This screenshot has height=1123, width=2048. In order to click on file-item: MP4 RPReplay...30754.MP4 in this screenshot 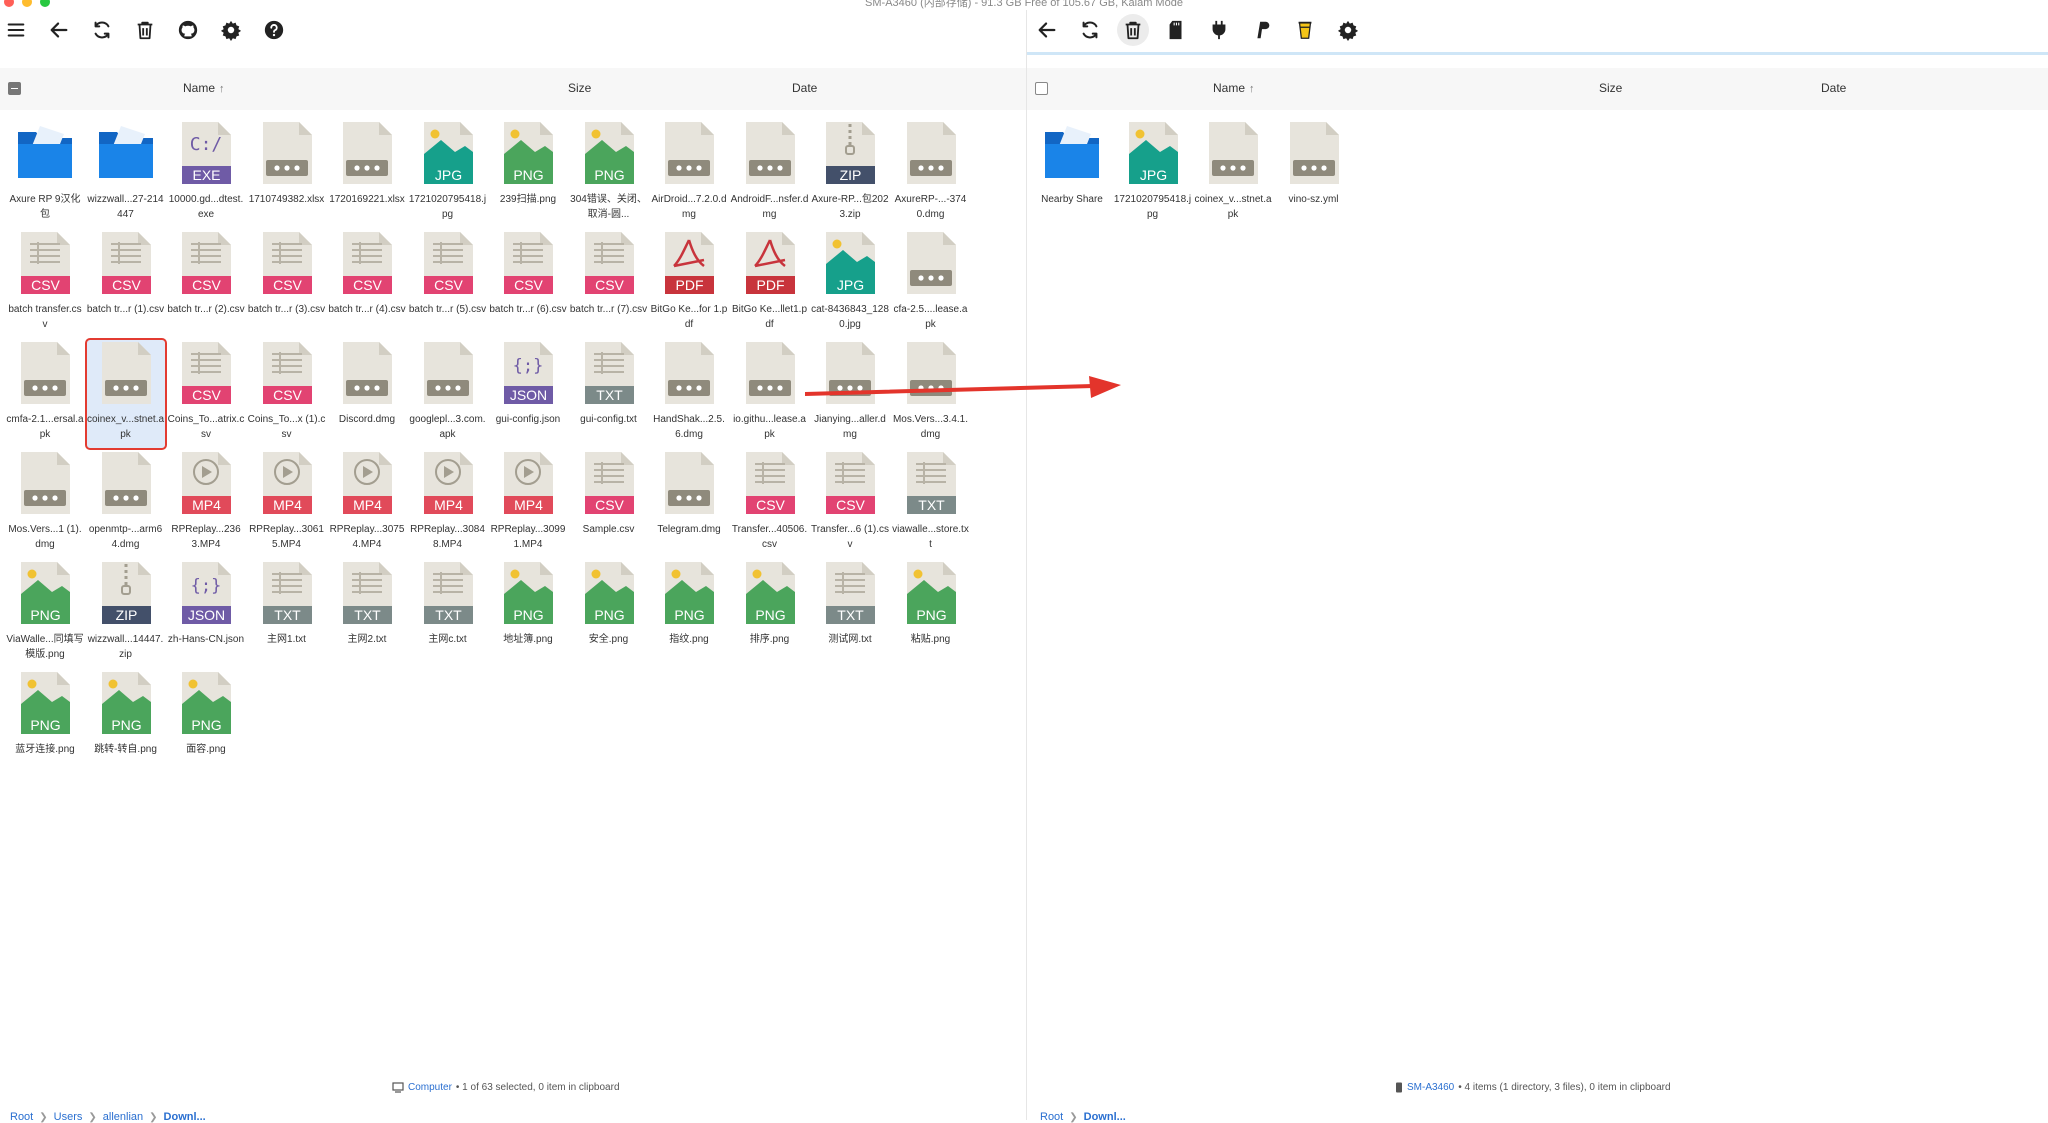, I will do `click(367, 504)`.